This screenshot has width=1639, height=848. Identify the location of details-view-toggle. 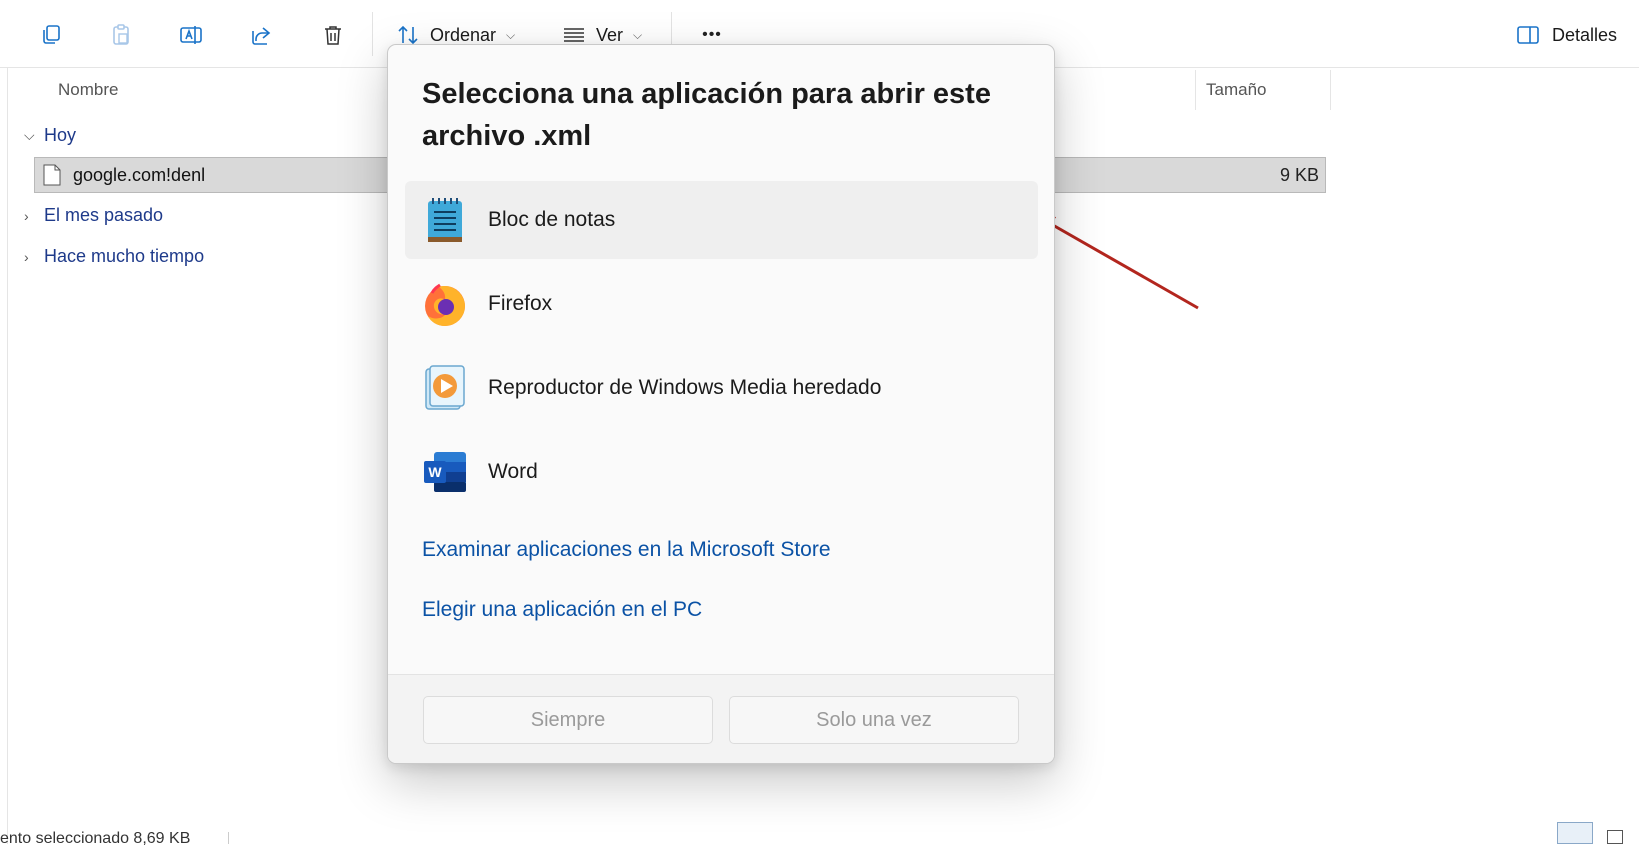
(1575, 833).